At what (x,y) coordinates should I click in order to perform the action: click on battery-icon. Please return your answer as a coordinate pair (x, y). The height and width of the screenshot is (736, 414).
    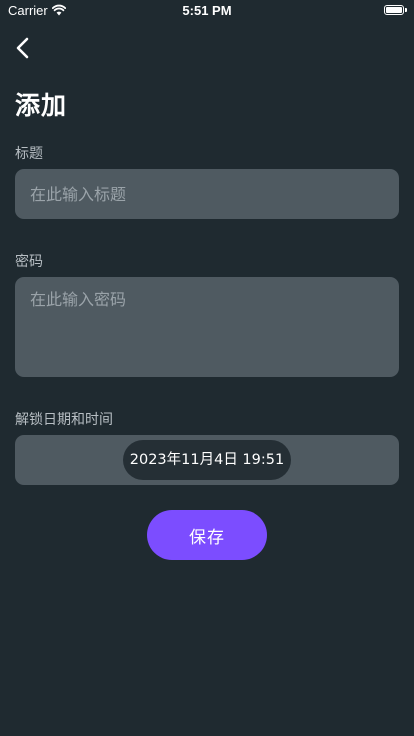
    Looking at the image, I should click on (395, 10).